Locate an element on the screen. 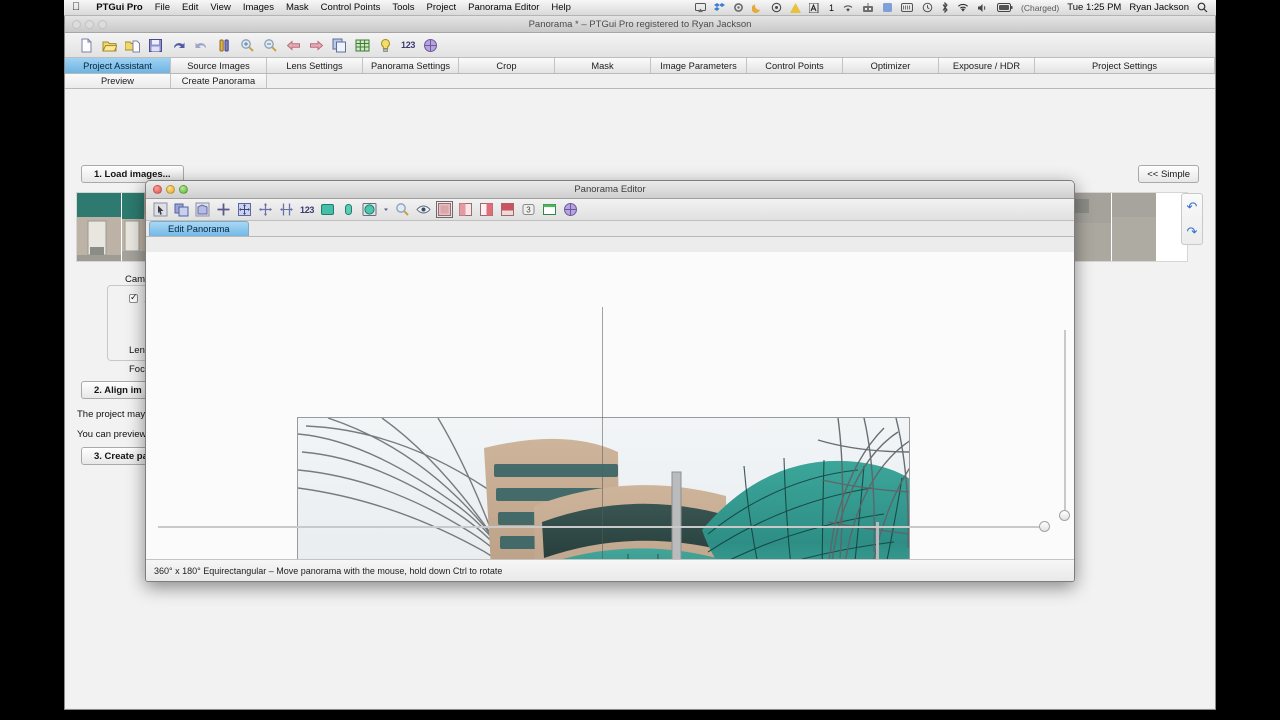 This screenshot has width=1280, height=720. menu-item-mask: Mask is located at coordinates (297, 8).